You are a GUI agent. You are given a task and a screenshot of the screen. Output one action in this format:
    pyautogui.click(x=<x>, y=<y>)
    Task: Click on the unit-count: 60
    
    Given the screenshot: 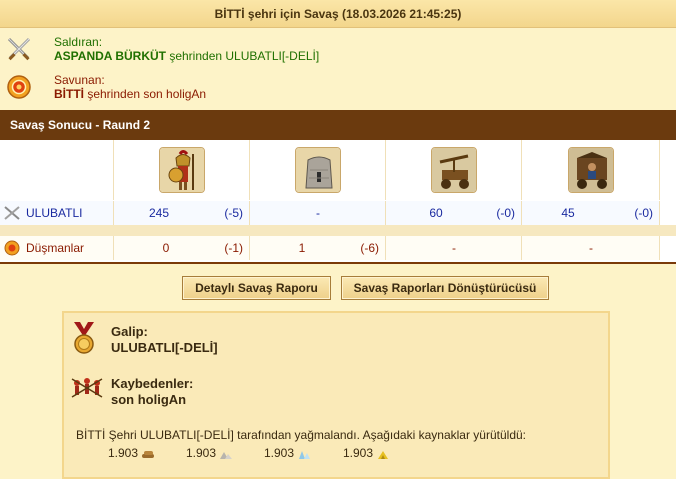 What is the action you would take?
    pyautogui.click(x=436, y=213)
    